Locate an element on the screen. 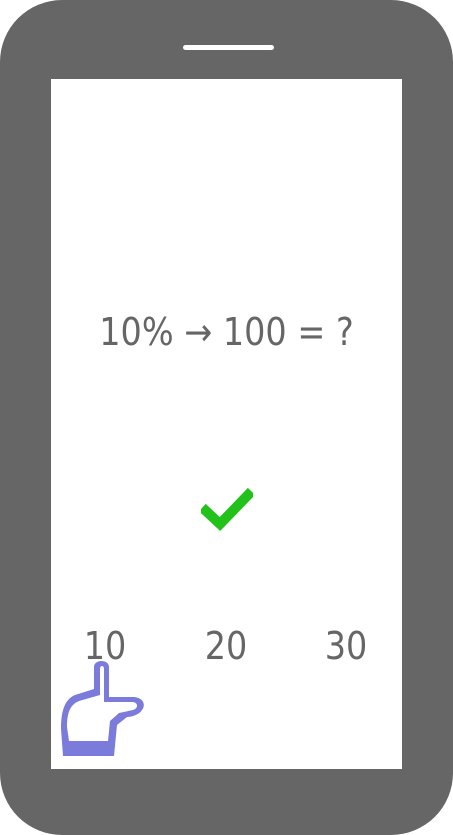 This screenshot has height=835, width=453. question-text: 10% → 100 = ? is located at coordinates (226, 332).